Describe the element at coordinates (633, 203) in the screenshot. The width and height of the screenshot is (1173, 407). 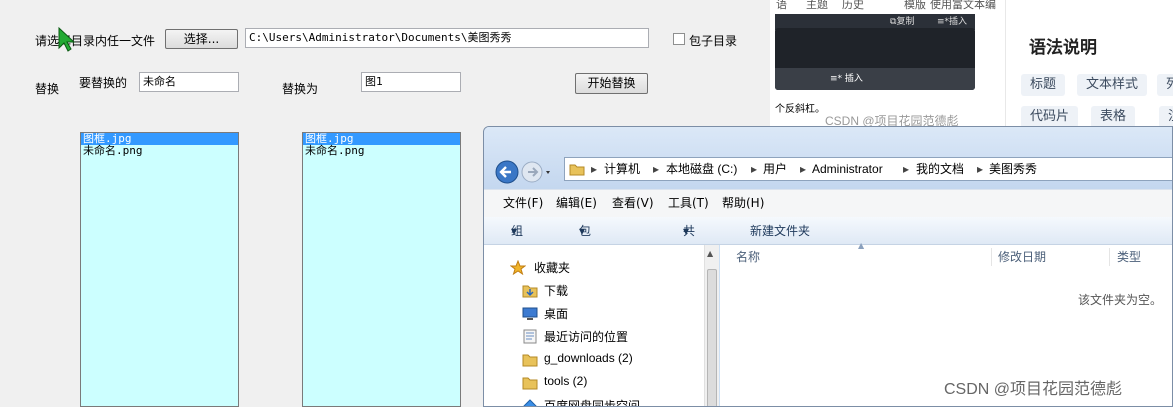
I see `menu-view: 查看(V)` at that location.